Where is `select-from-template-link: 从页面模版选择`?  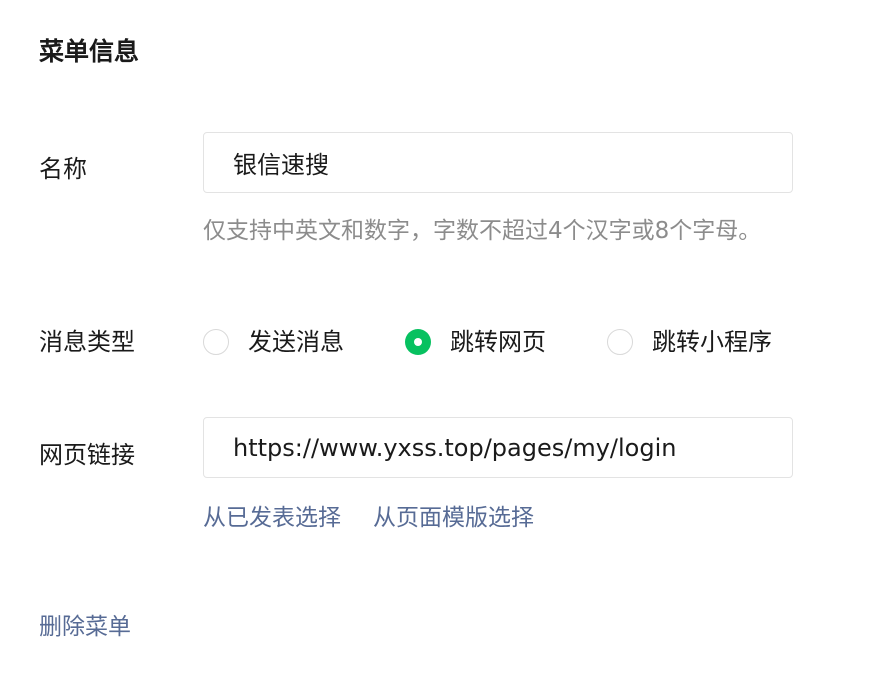 select-from-template-link: 从页面模版选择 is located at coordinates (453, 518).